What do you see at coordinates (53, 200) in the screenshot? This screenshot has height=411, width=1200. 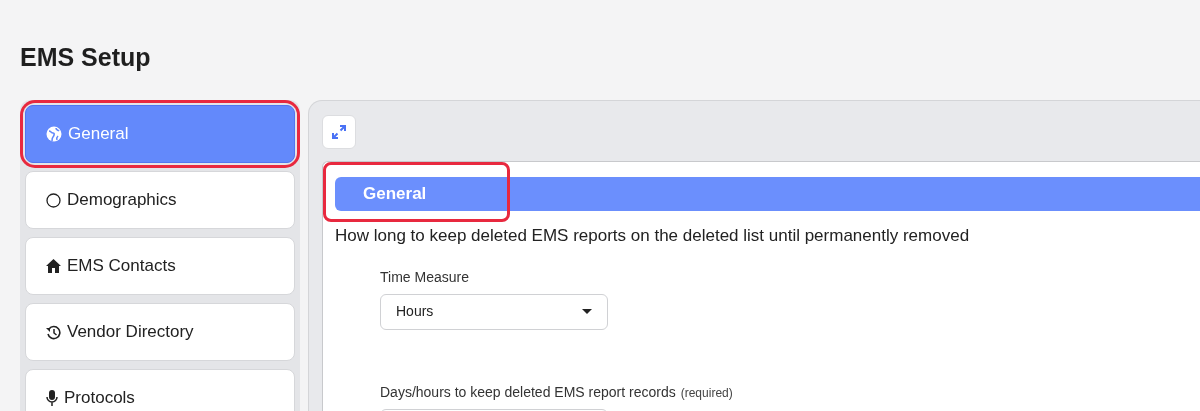 I see `circle-icon` at bounding box center [53, 200].